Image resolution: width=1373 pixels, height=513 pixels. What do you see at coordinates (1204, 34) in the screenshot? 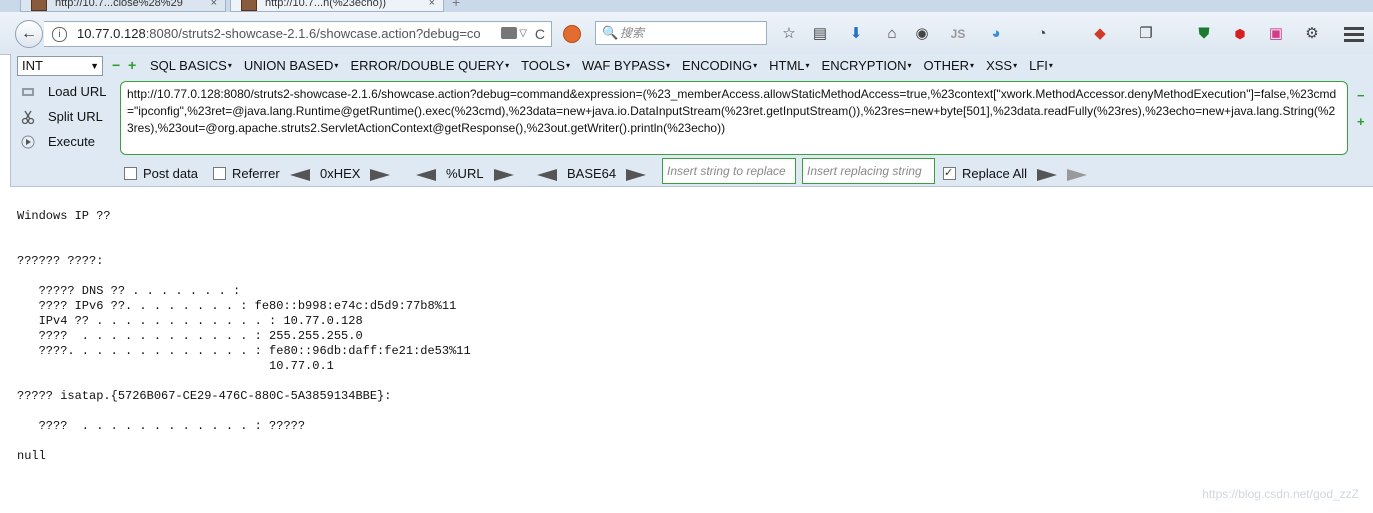
I see `shield-icon: ⛊` at bounding box center [1204, 34].